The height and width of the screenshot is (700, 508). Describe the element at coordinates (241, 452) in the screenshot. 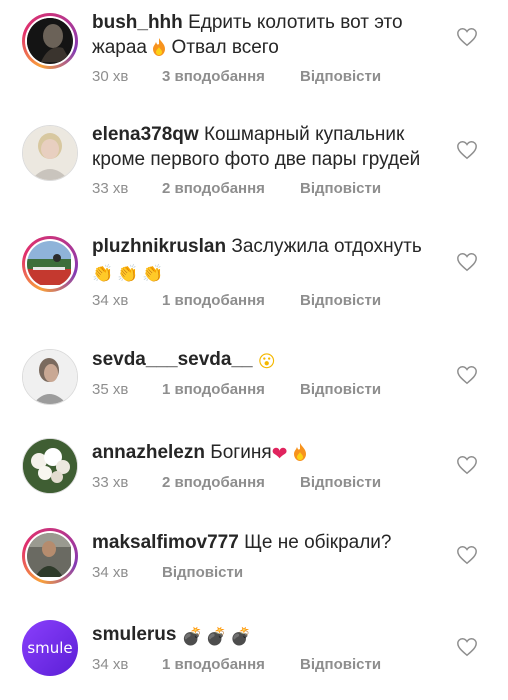

I see `comment-text: Богиня` at that location.